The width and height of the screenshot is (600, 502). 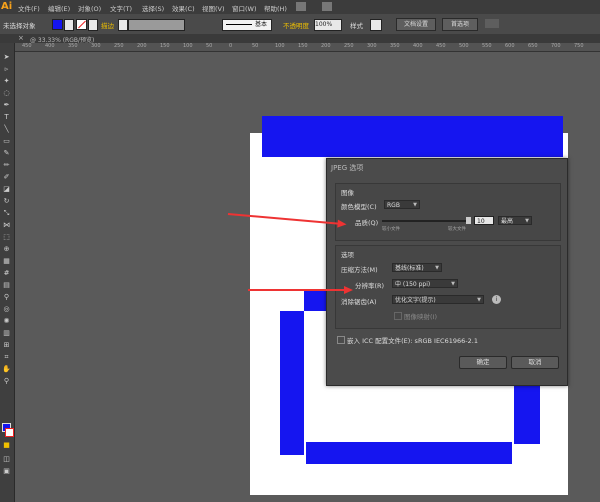 What do you see at coordinates (457, 229) in the screenshot?
I see `quality-max-label: 较大文件` at bounding box center [457, 229].